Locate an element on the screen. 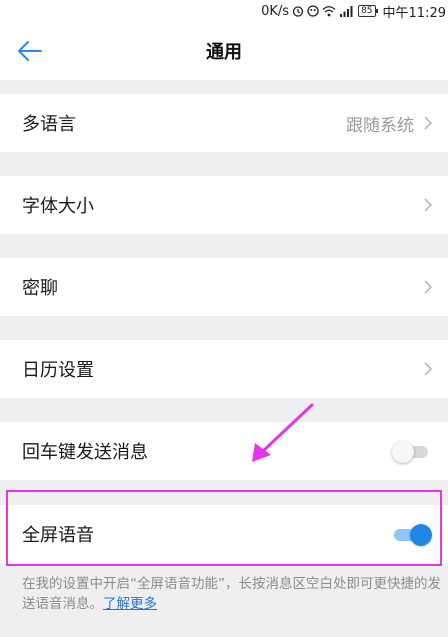 The height and width of the screenshot is (637, 448). setting-row-fullscreen-voice: 全屏语音 is located at coordinates (224, 534).